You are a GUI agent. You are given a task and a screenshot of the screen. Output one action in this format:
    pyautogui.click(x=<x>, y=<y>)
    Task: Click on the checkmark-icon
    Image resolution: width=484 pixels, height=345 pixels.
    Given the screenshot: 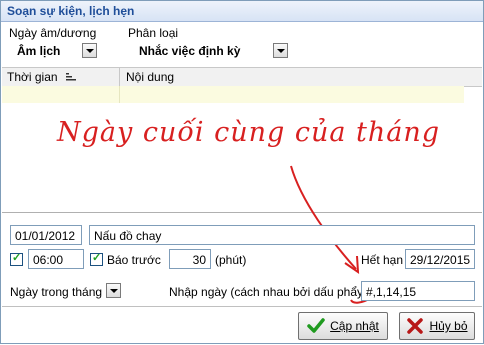 What is the action you would take?
    pyautogui.click(x=316, y=325)
    